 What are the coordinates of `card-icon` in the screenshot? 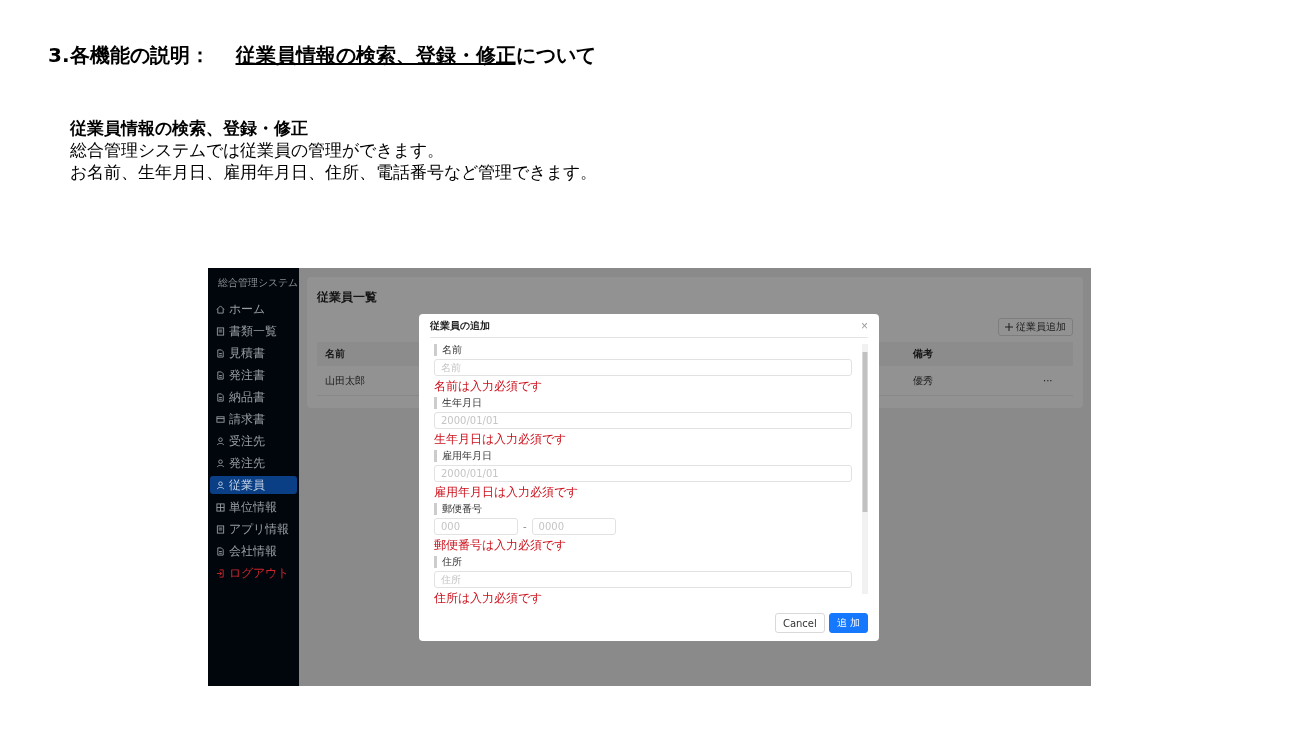 It's located at (220, 419).